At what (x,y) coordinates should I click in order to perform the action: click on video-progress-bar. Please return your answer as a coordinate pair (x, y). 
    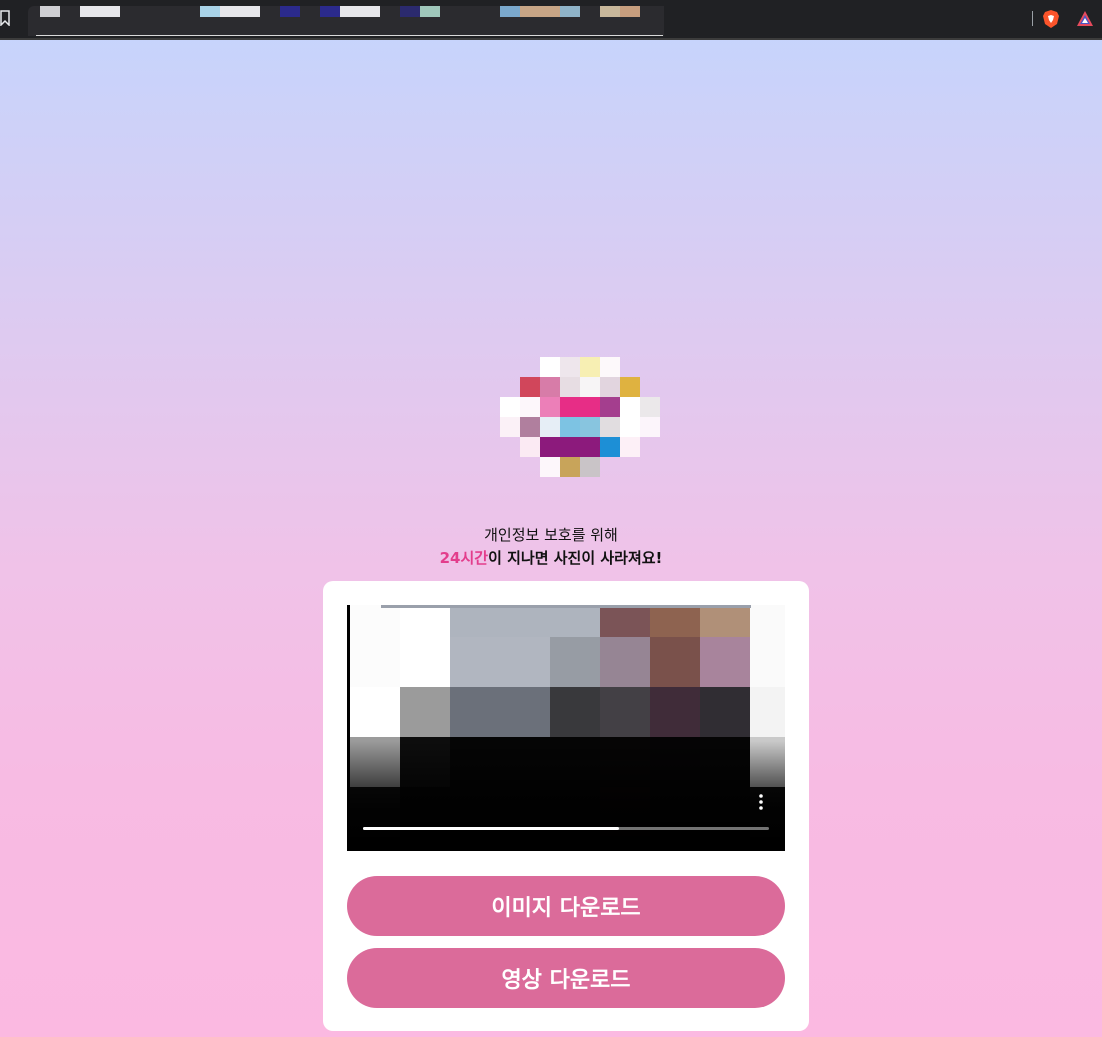
    Looking at the image, I should click on (566, 828).